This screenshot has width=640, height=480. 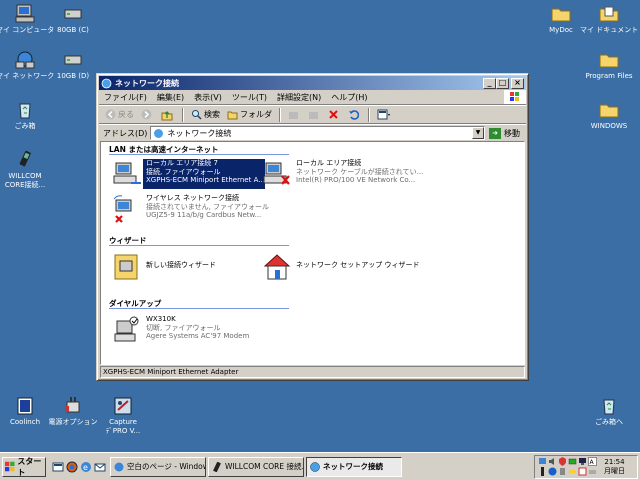 What do you see at coordinates (24, 466) in the screenshot?
I see `start-button: スタート` at bounding box center [24, 466].